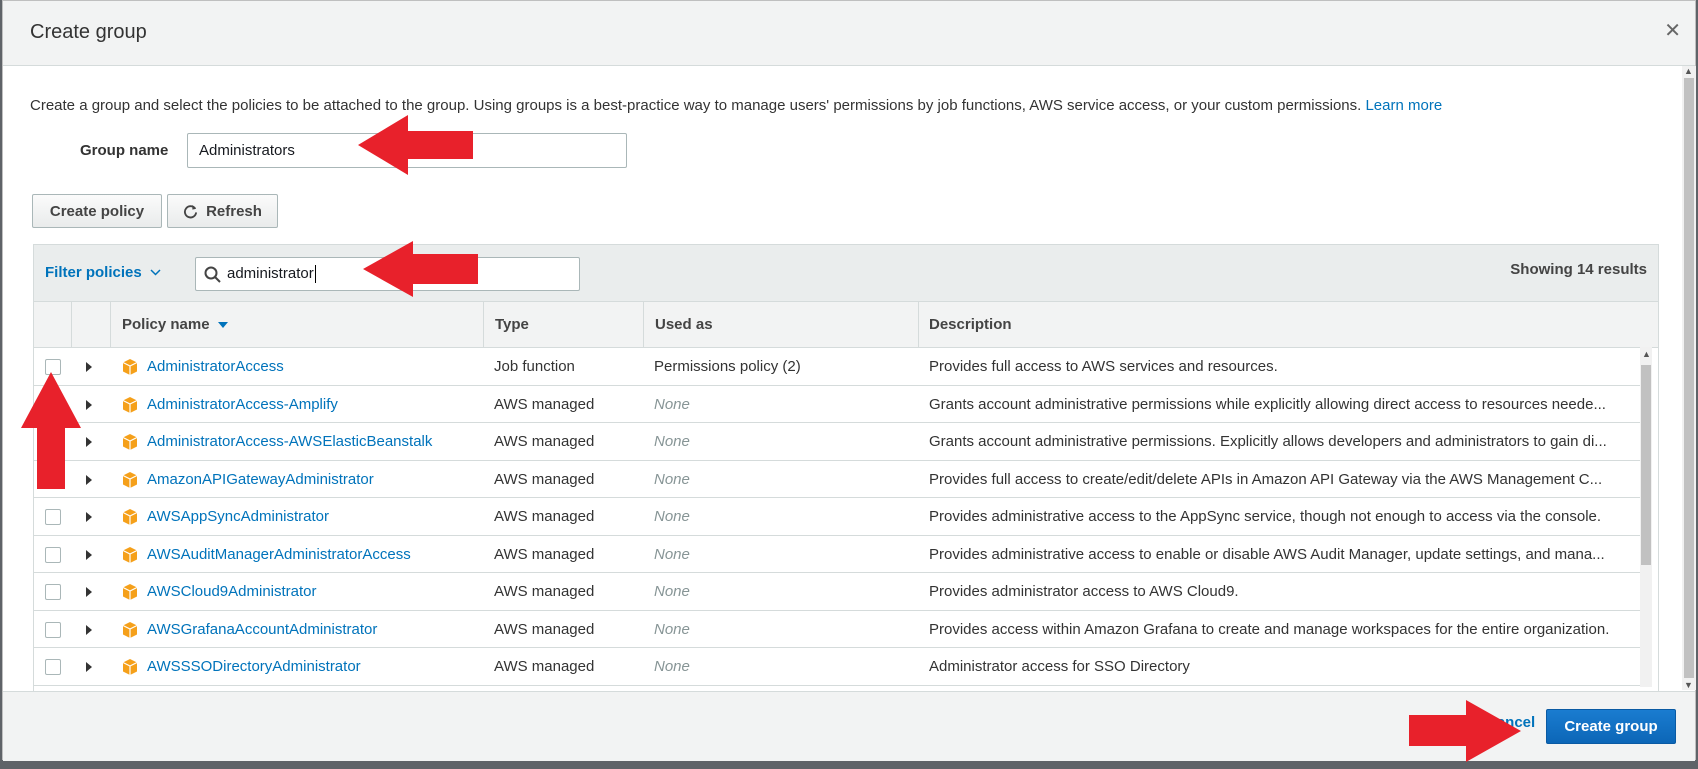 The image size is (1698, 769). Describe the element at coordinates (1646, 465) in the screenshot. I see `table-scrollbar-thumb` at that location.